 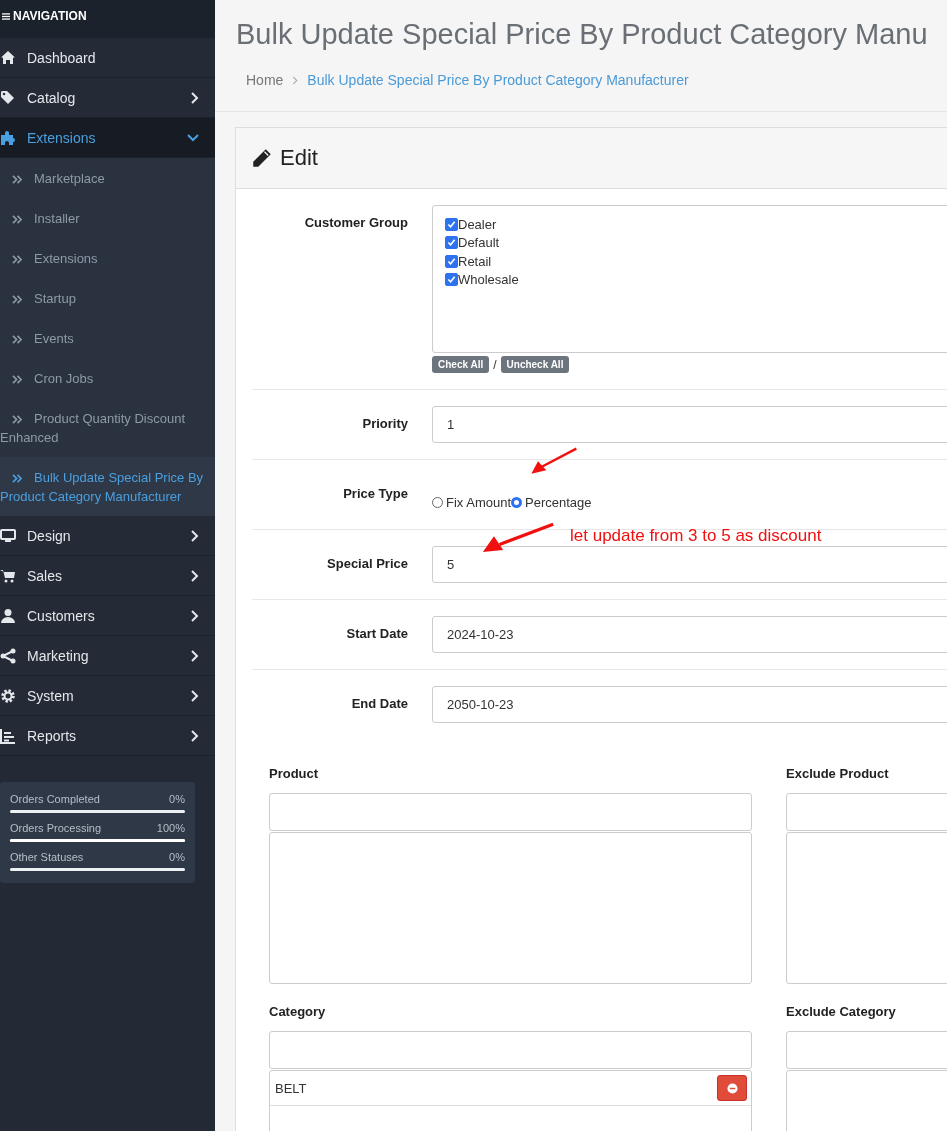 What do you see at coordinates (558, 502) in the screenshot?
I see `radio-label: Percentage` at bounding box center [558, 502].